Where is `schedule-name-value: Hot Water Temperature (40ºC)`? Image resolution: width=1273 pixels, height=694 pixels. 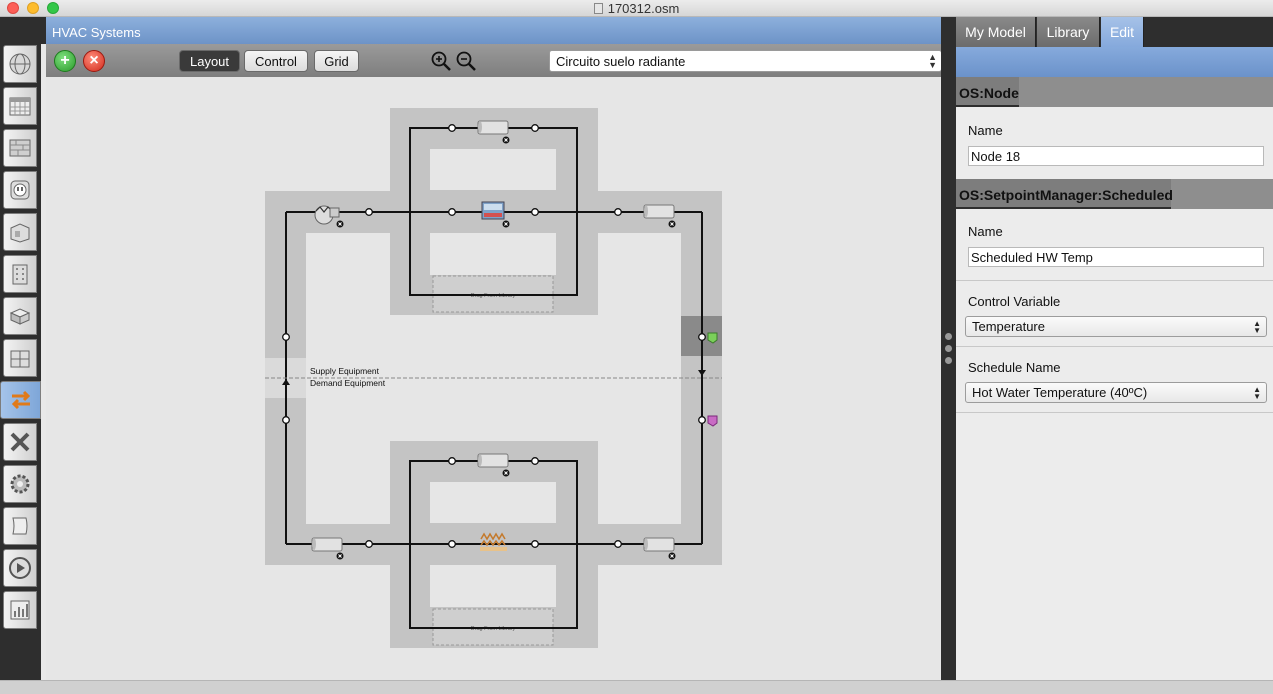
schedule-name-value: Hot Water Temperature (40ºC) is located at coordinates (1060, 392).